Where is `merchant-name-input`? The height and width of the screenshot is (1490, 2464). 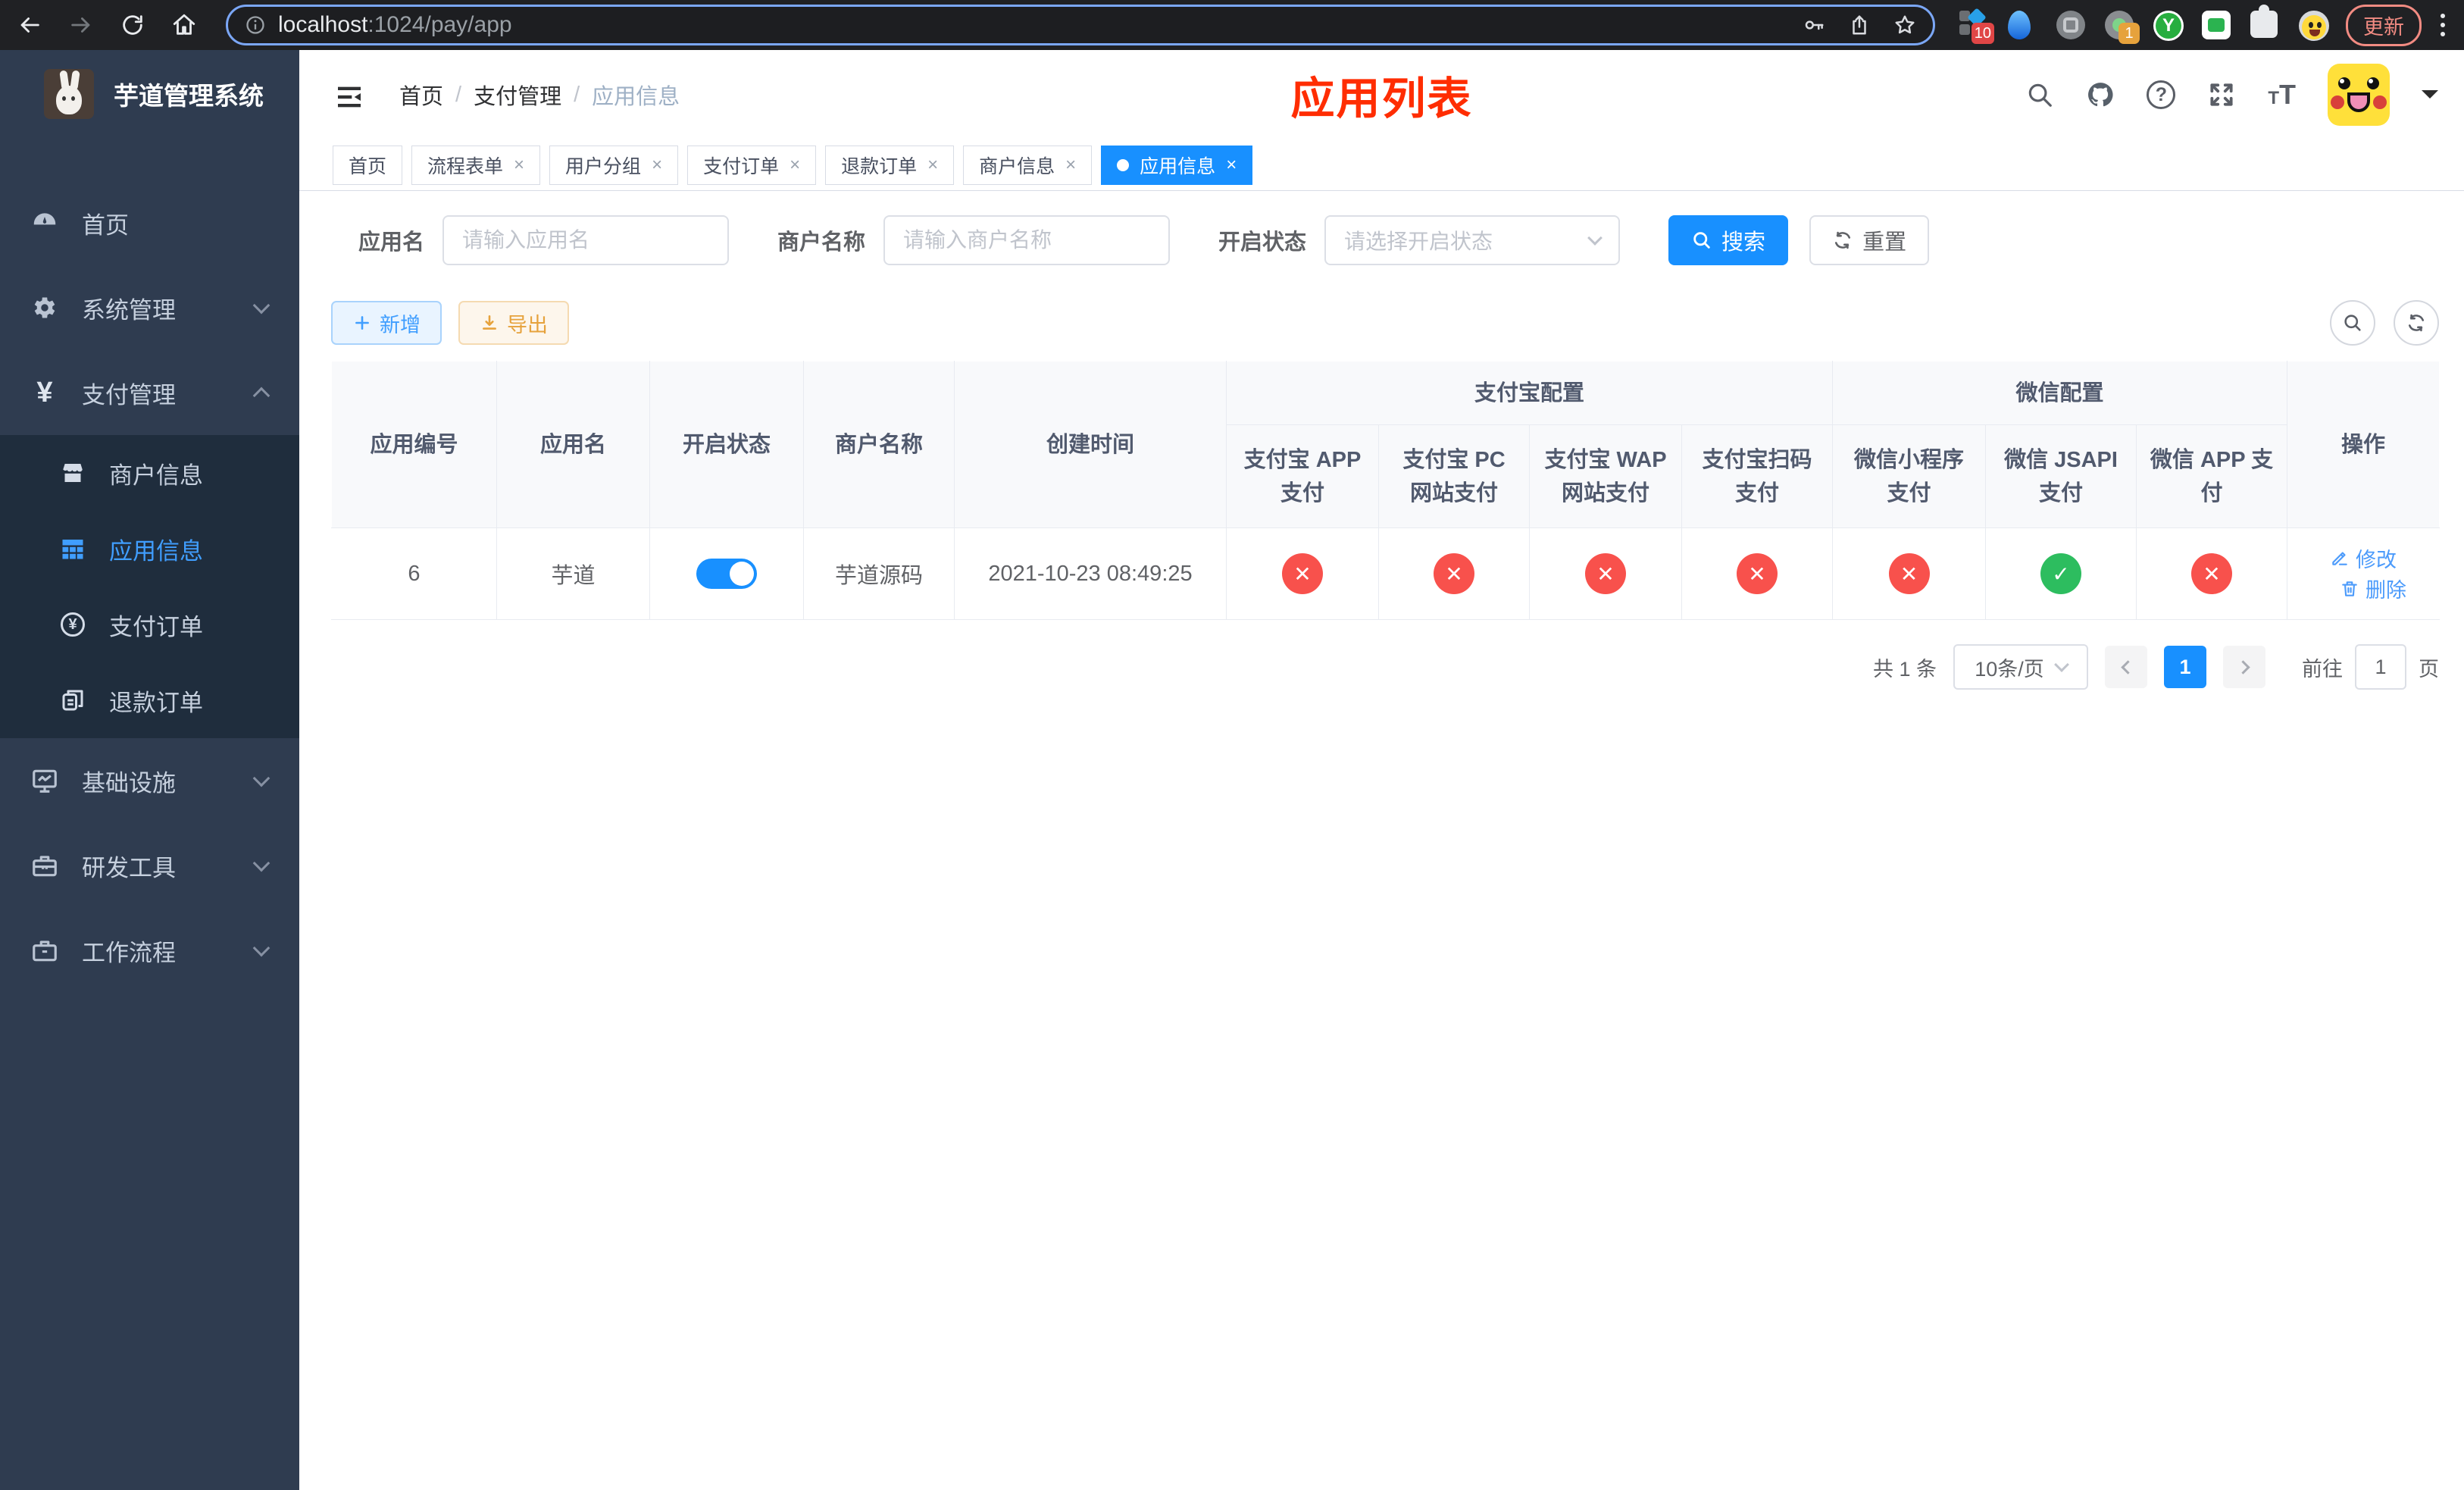 merchant-name-input is located at coordinates (1027, 240).